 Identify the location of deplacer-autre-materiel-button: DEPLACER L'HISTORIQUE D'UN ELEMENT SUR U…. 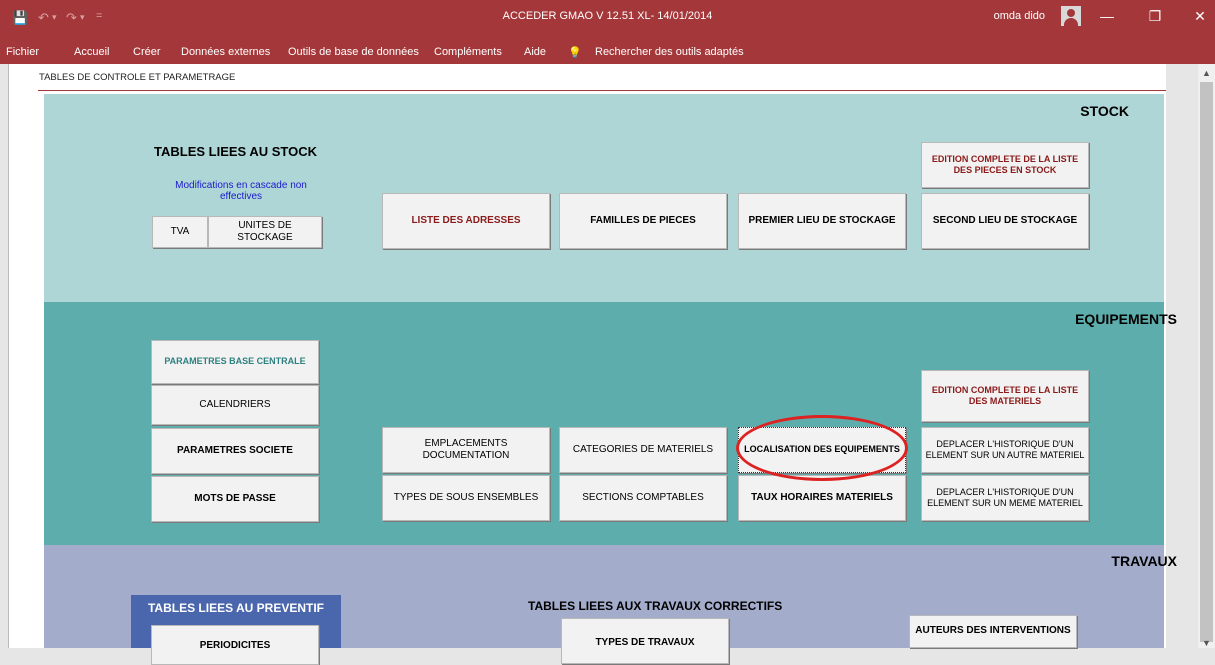
(1005, 450).